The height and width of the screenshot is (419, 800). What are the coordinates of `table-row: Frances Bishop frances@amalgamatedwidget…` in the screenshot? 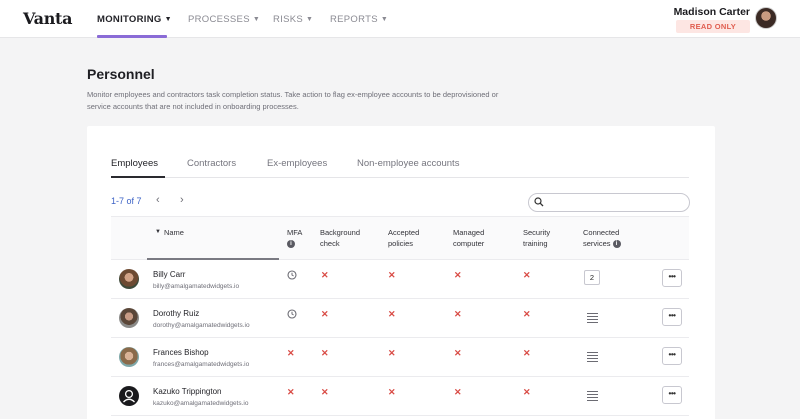 It's located at (400, 357).